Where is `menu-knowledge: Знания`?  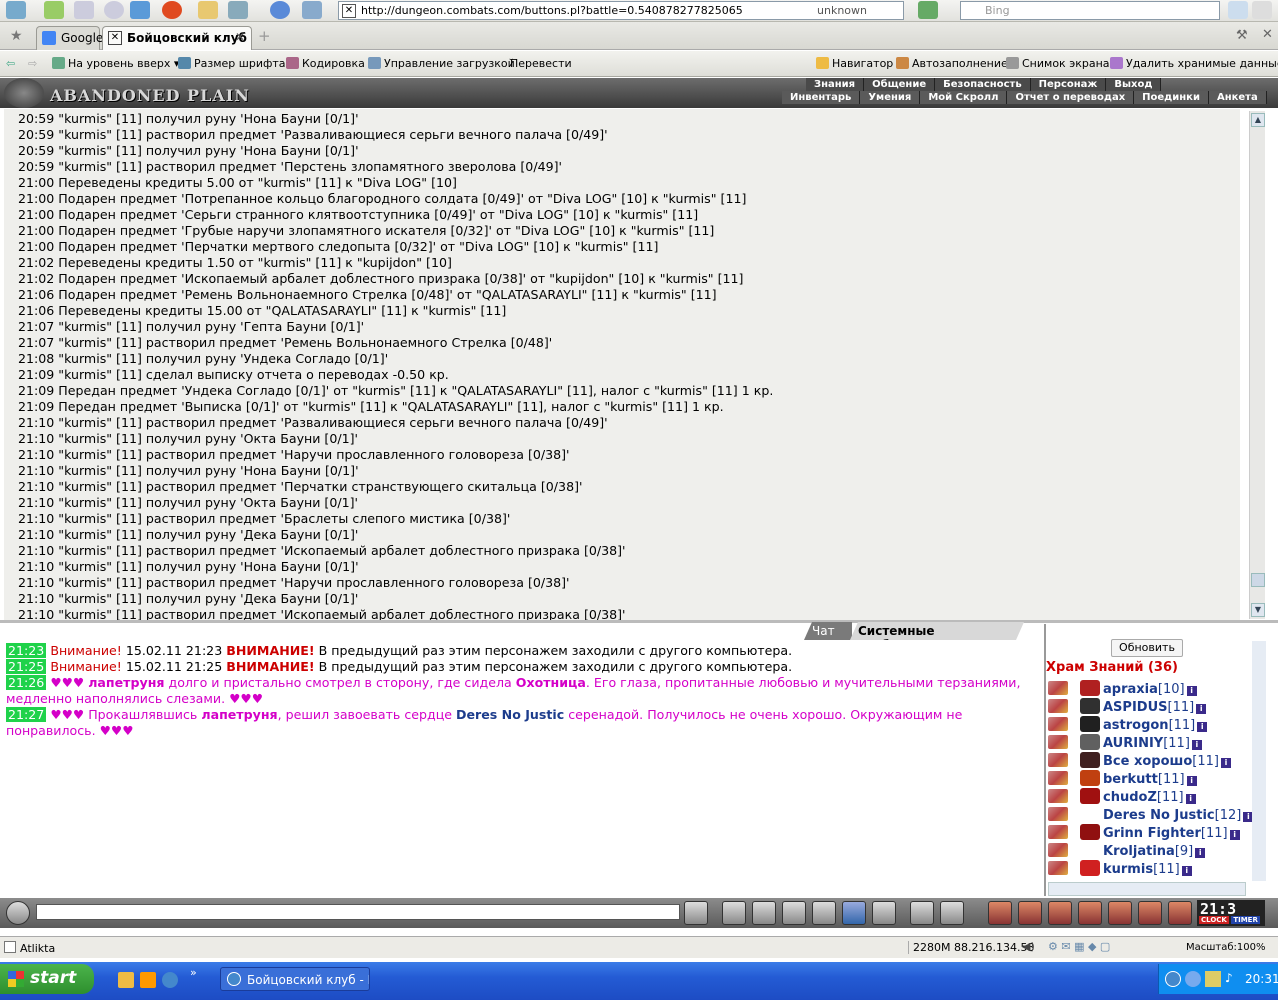 menu-knowledge: Знания is located at coordinates (835, 84).